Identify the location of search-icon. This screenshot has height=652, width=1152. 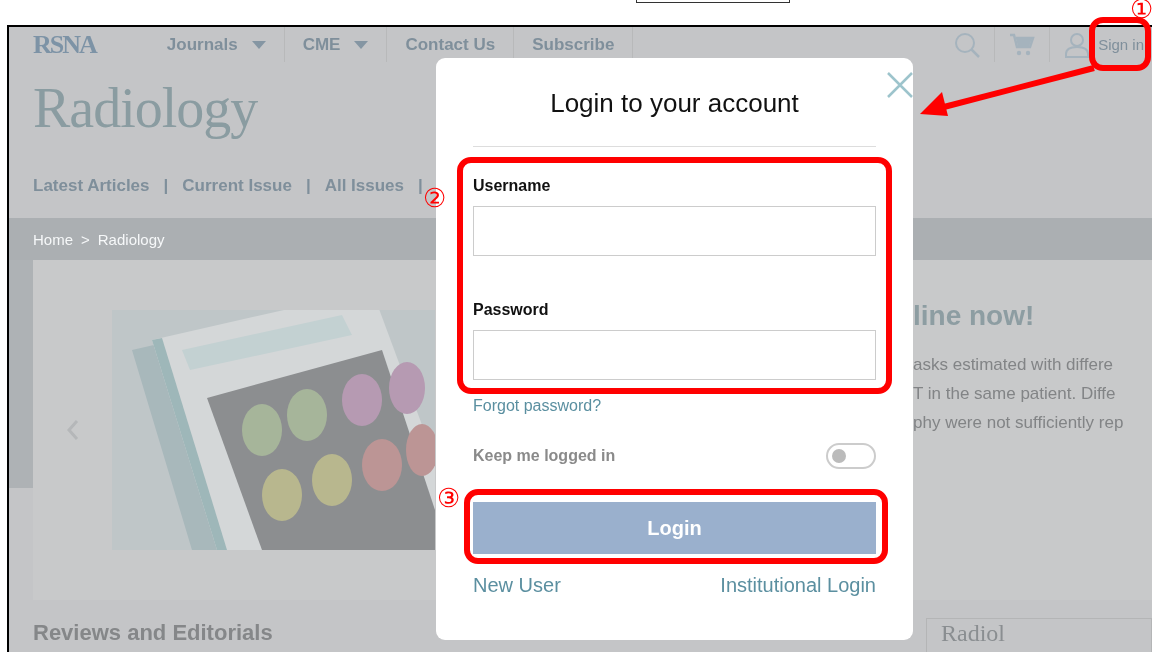
(967, 44).